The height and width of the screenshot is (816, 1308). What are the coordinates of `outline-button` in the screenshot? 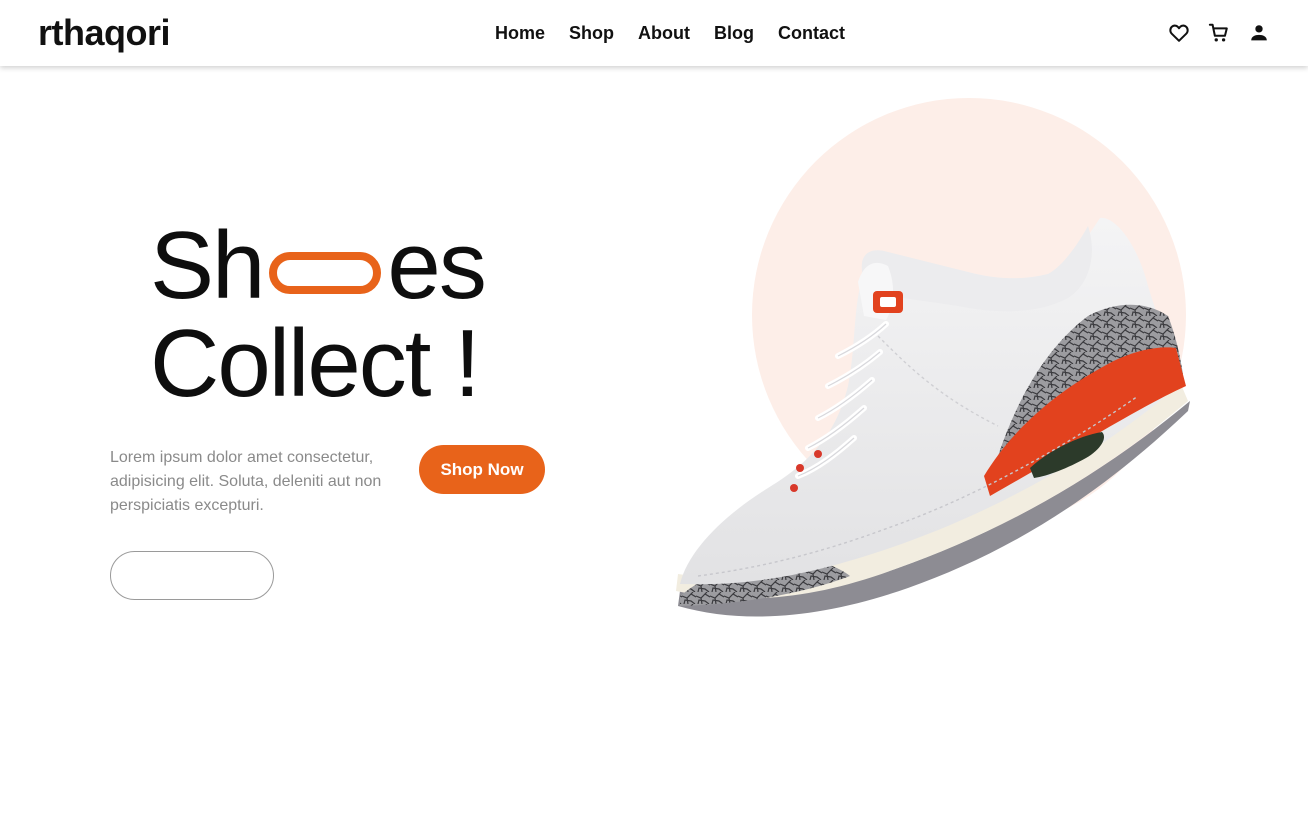 It's located at (192, 575).